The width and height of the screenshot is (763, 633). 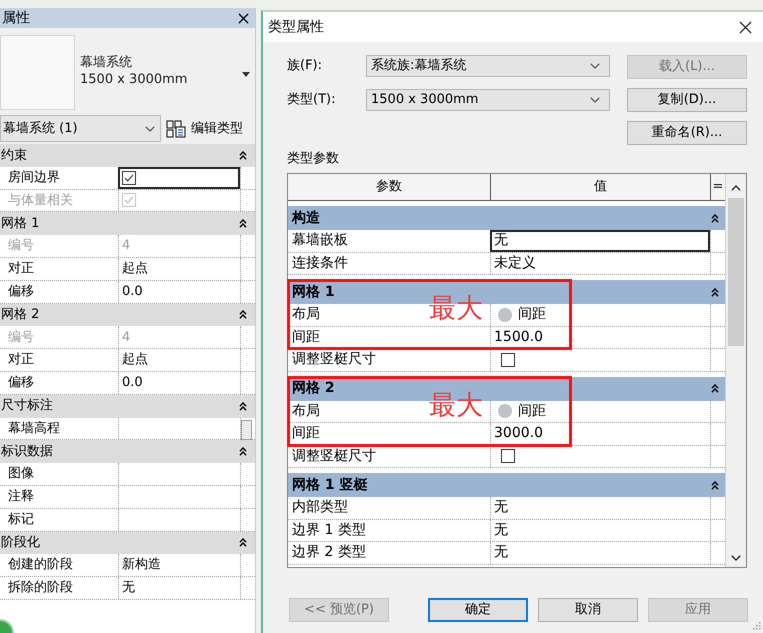 I want to click on checkmark-icon, so click(x=129, y=178).